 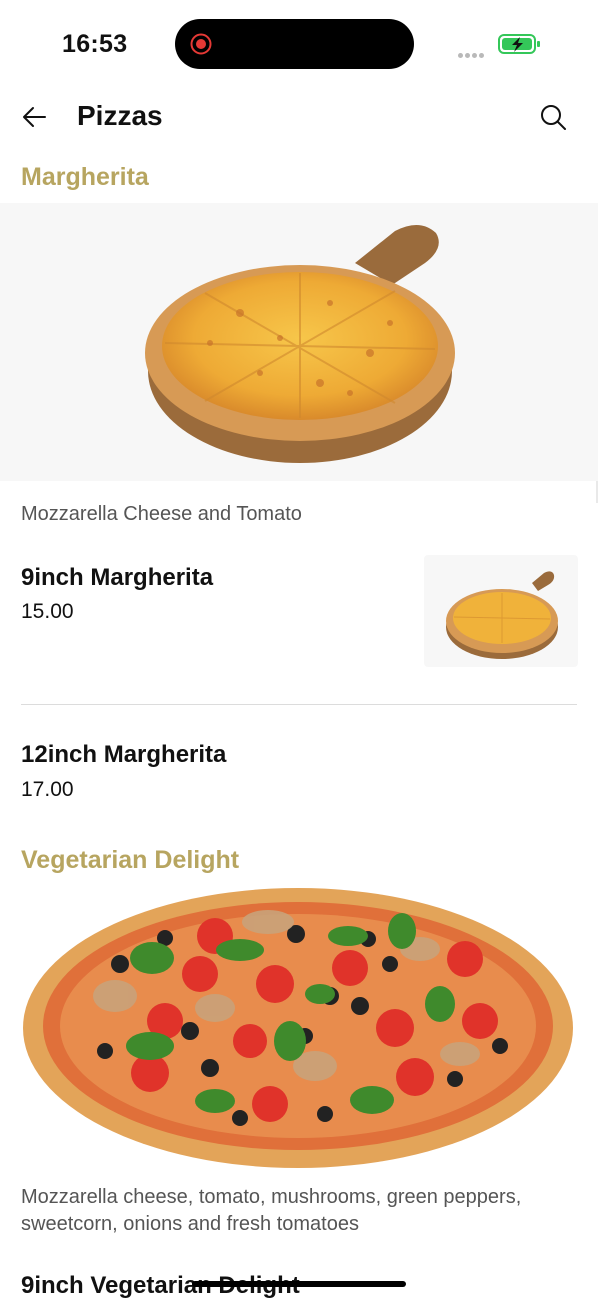 I want to click on battery-charging-icon, so click(x=519, y=44).